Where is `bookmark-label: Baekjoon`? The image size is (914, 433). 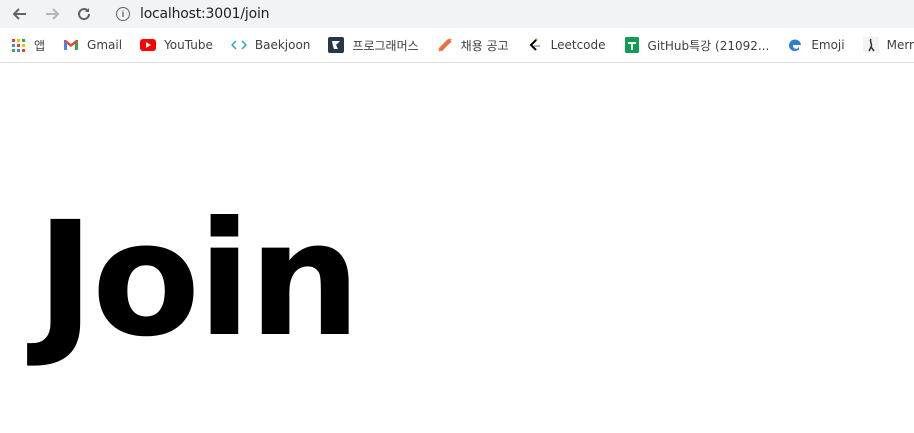
bookmark-label: Baekjoon is located at coordinates (282, 45).